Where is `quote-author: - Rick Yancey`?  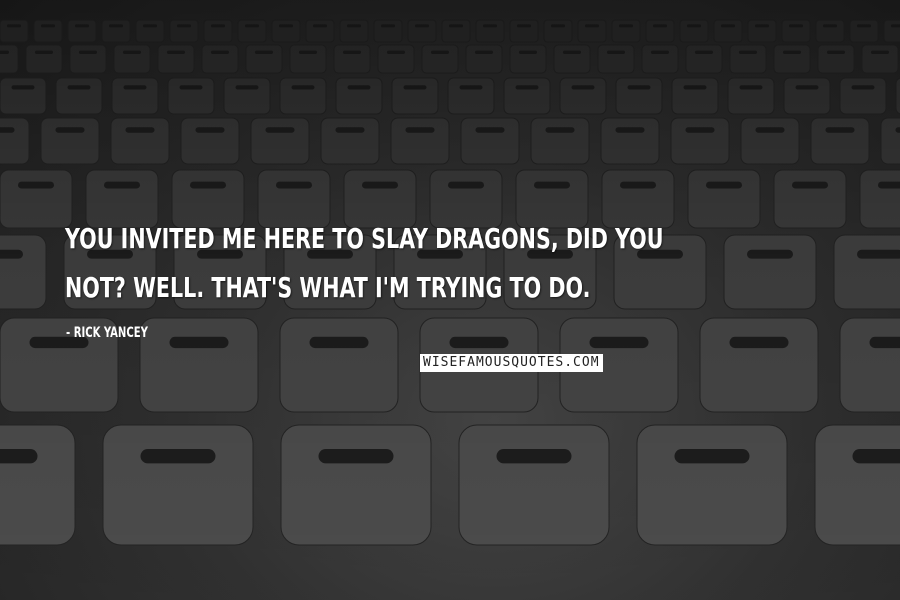
quote-author: - Rick Yancey is located at coordinates (107, 333).